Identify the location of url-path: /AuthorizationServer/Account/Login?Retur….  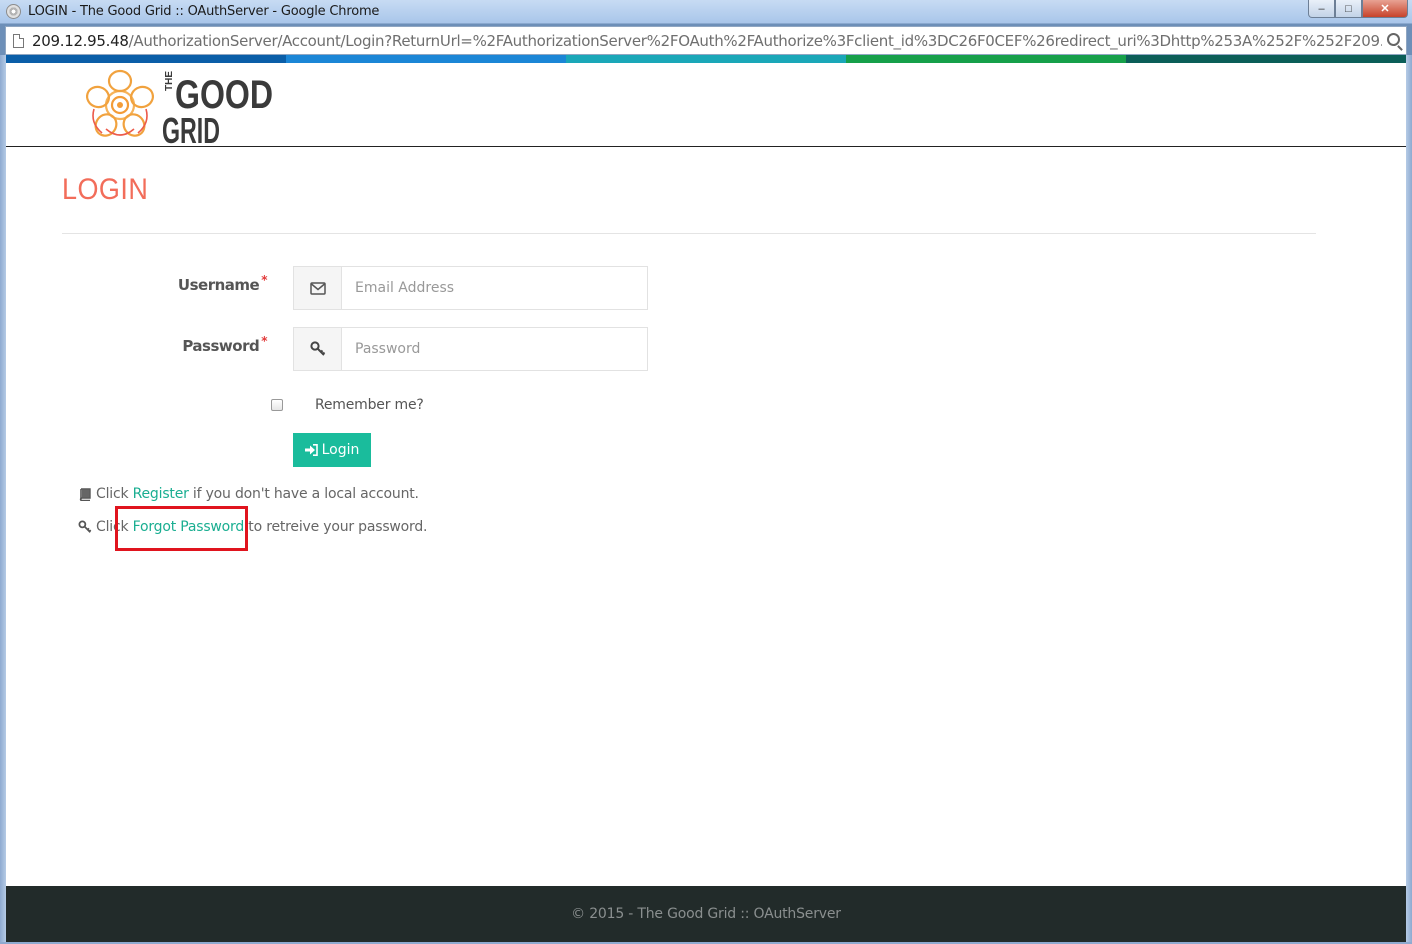
(755, 41).